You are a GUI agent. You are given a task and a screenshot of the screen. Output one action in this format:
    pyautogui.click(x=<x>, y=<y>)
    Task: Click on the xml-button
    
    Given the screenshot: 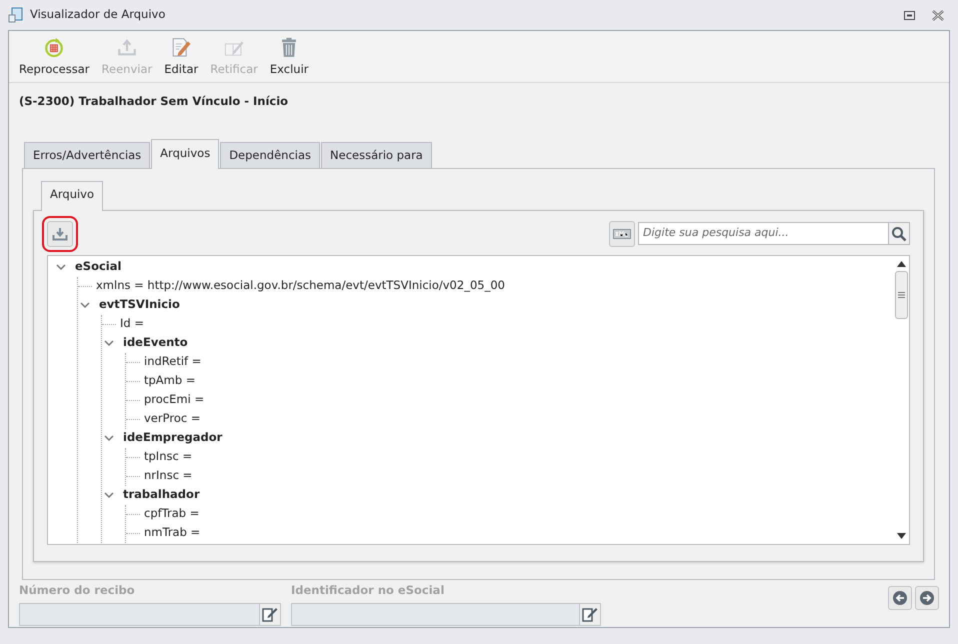 What is the action you would take?
    pyautogui.click(x=622, y=233)
    